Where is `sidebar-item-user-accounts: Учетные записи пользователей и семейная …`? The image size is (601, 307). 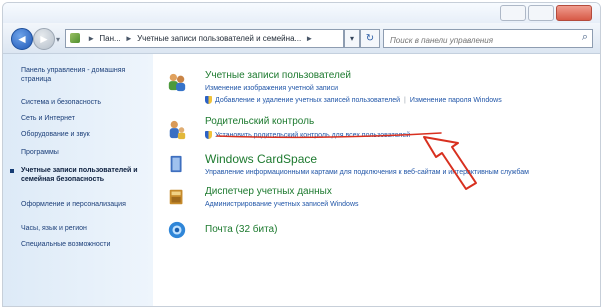
sidebar-item-user-accounts: Учетные записи пользователей и семейная … is located at coordinates (85, 175).